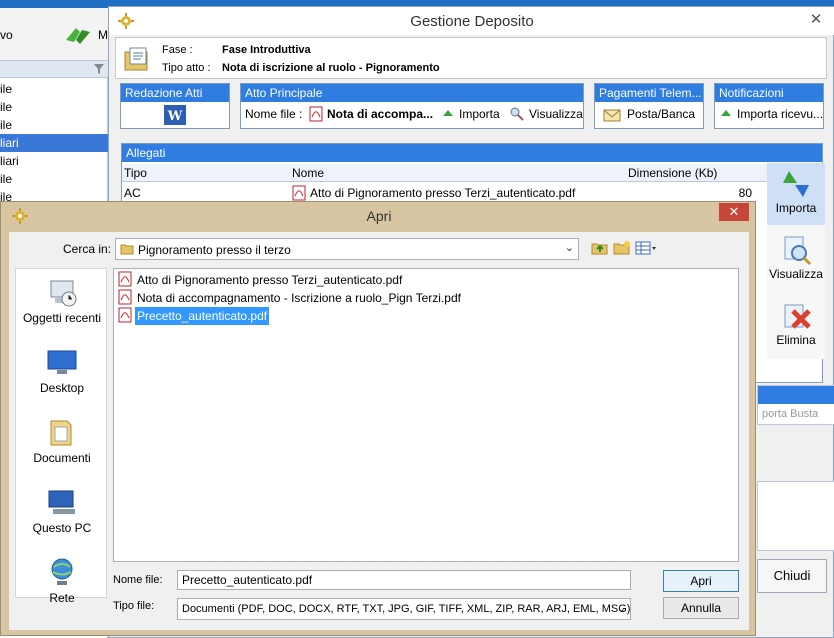 The height and width of the screenshot is (638, 834). What do you see at coordinates (54, 69) in the screenshot?
I see `filter-bar` at bounding box center [54, 69].